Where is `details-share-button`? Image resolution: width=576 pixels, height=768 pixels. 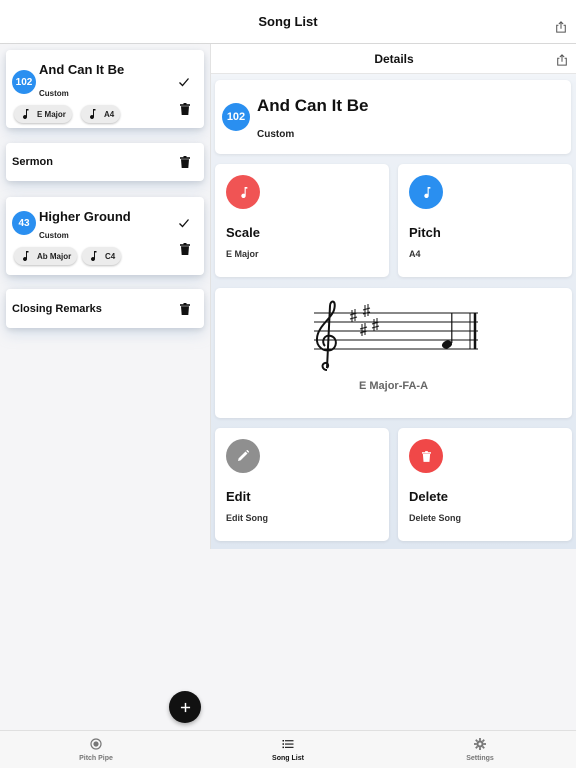 details-share-button is located at coordinates (562, 60).